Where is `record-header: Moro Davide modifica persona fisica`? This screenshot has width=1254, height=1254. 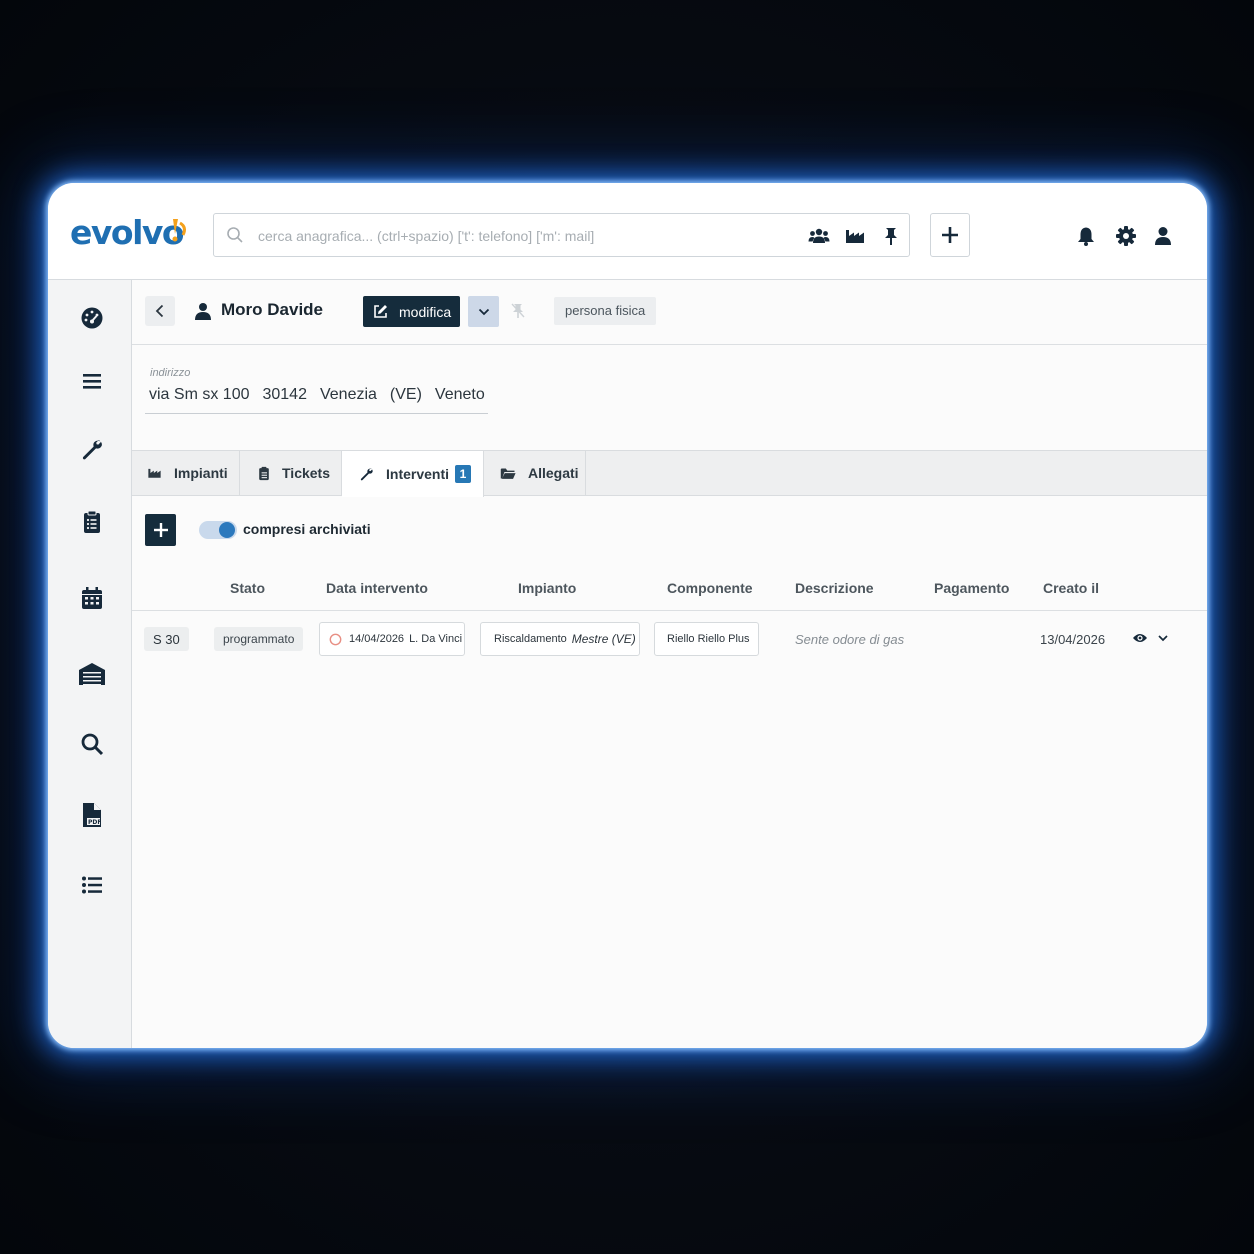 record-header: Moro Davide modifica persona fisica is located at coordinates (669, 312).